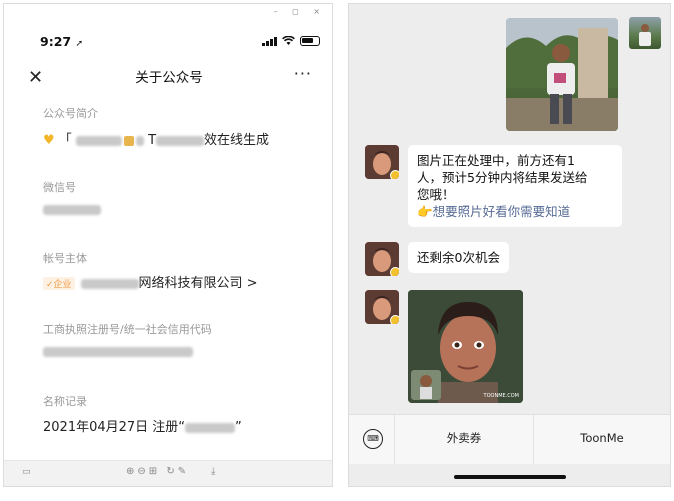 Image resolution: width=674 pixels, height=501 pixels. What do you see at coordinates (458, 257) in the screenshot?
I see `message-bubble: 还剩余0次机会` at bounding box center [458, 257].